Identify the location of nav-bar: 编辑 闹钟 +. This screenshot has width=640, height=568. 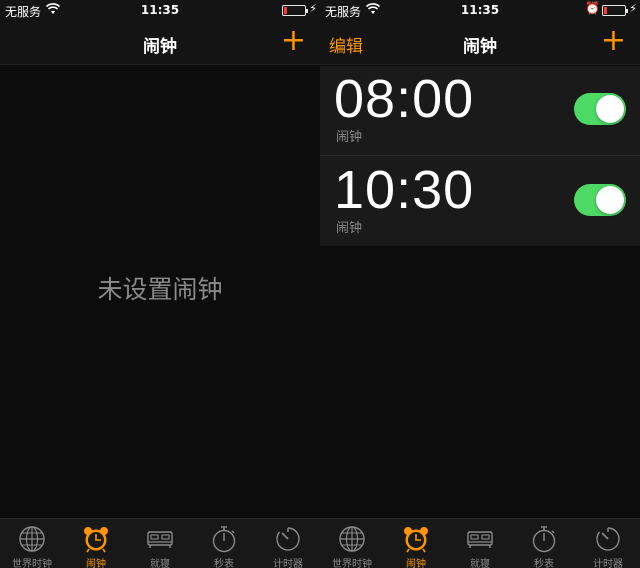
(480, 42).